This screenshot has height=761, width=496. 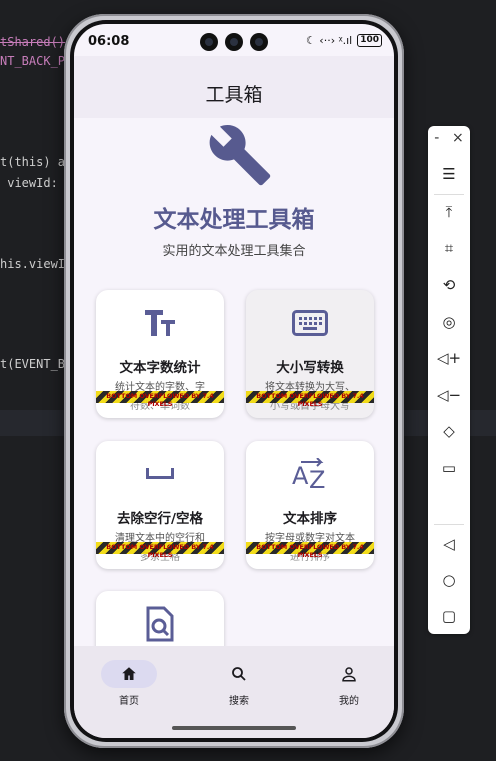 I want to click on home-indicator, so click(x=234, y=728).